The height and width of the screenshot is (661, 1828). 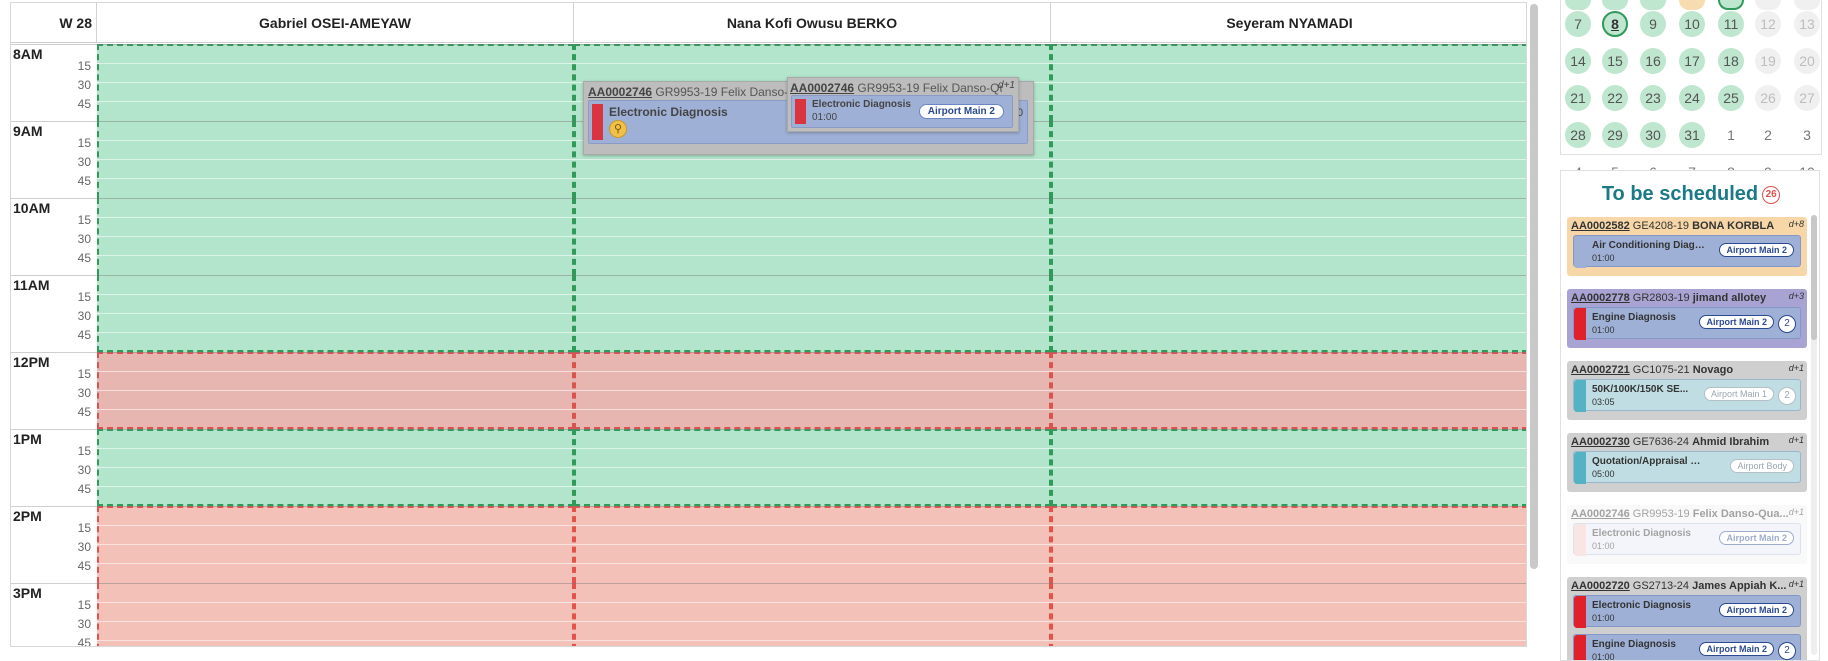 What do you see at coordinates (1578, 61) in the screenshot?
I see `mini-calendar-day: 14` at bounding box center [1578, 61].